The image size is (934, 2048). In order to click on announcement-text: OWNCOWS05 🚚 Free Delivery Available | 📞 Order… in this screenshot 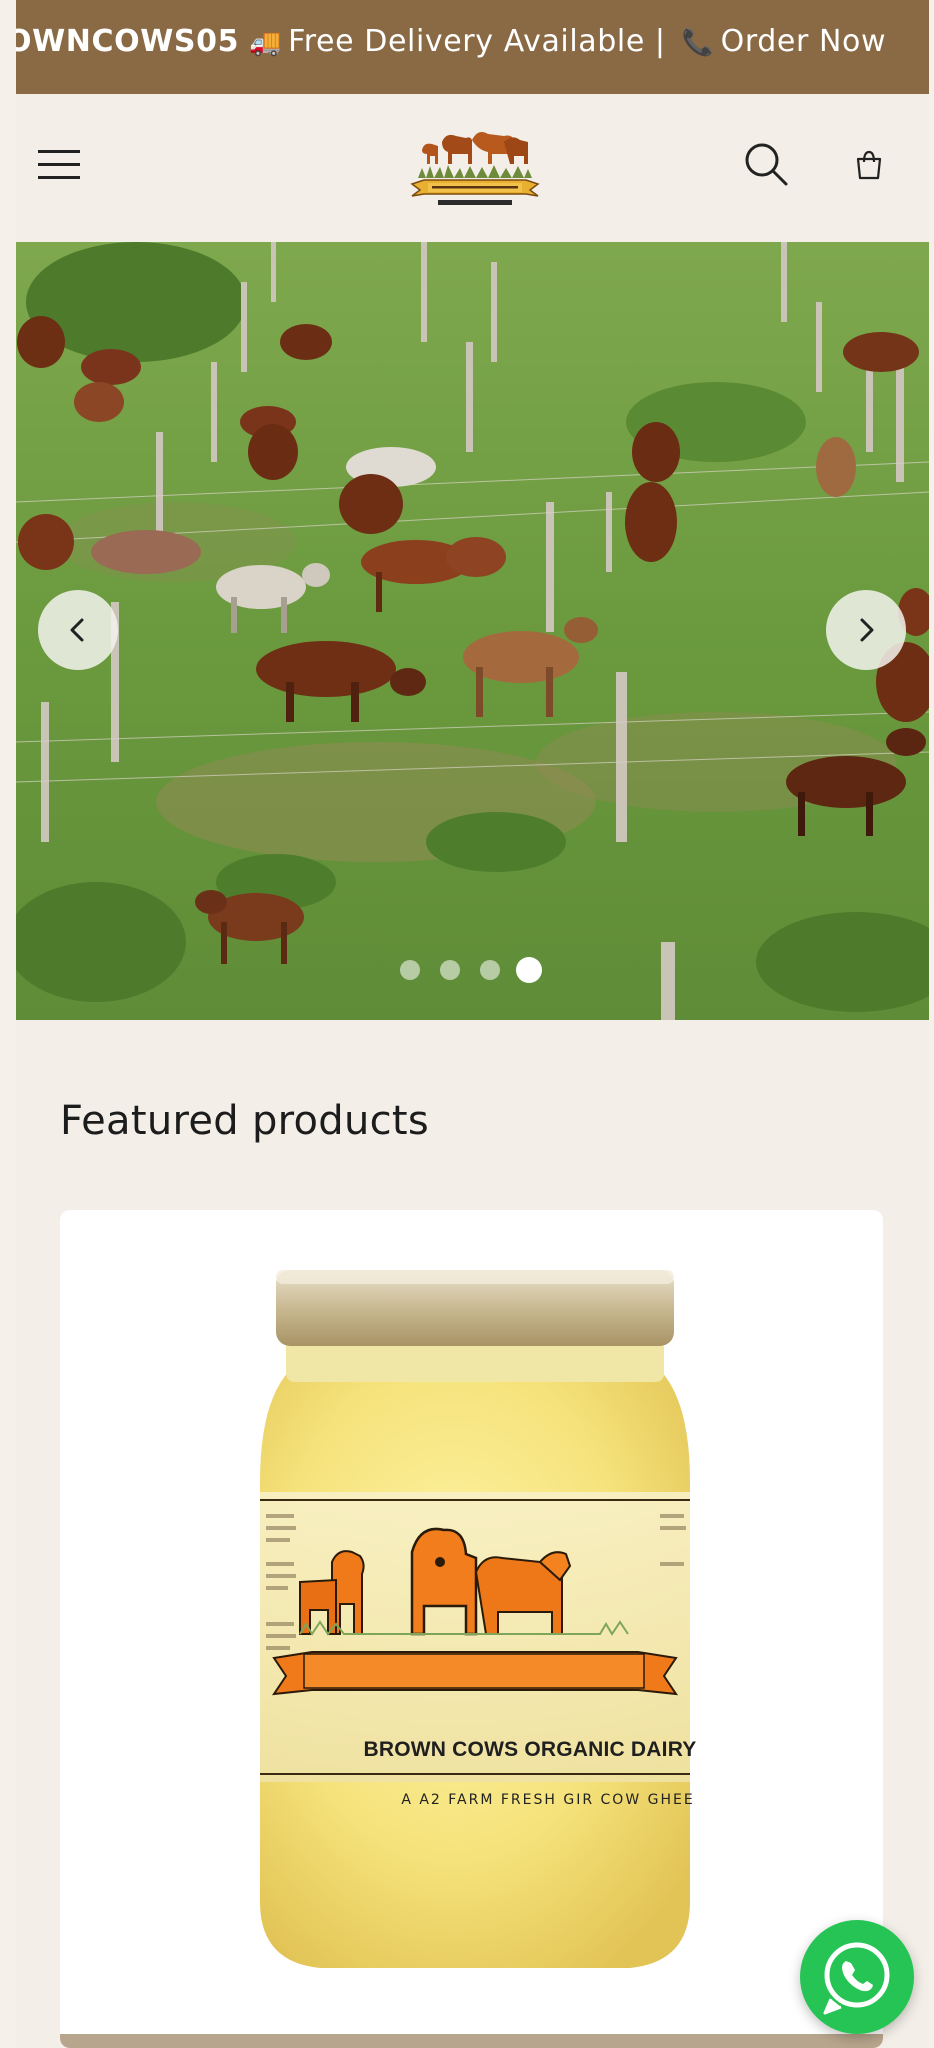, I will do `click(451, 41)`.